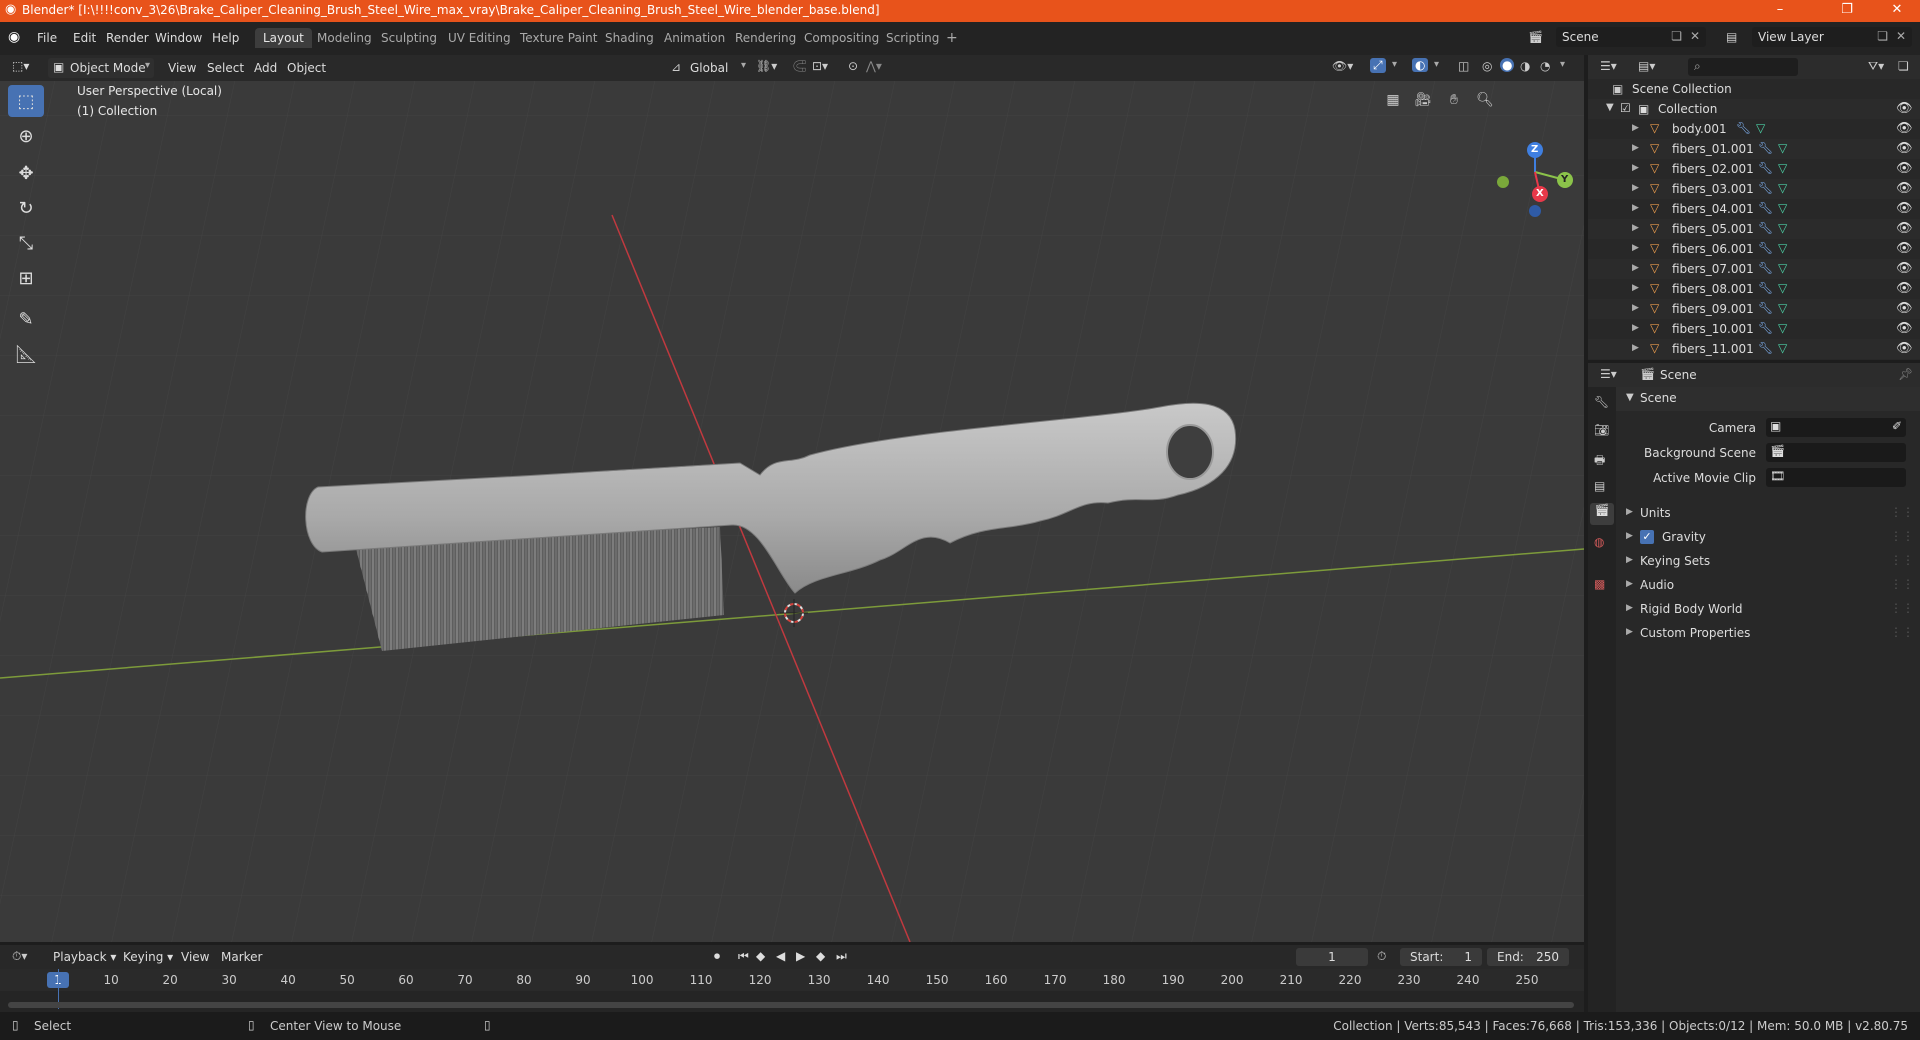  I want to click on tab-shading: Shading, so click(629, 38).